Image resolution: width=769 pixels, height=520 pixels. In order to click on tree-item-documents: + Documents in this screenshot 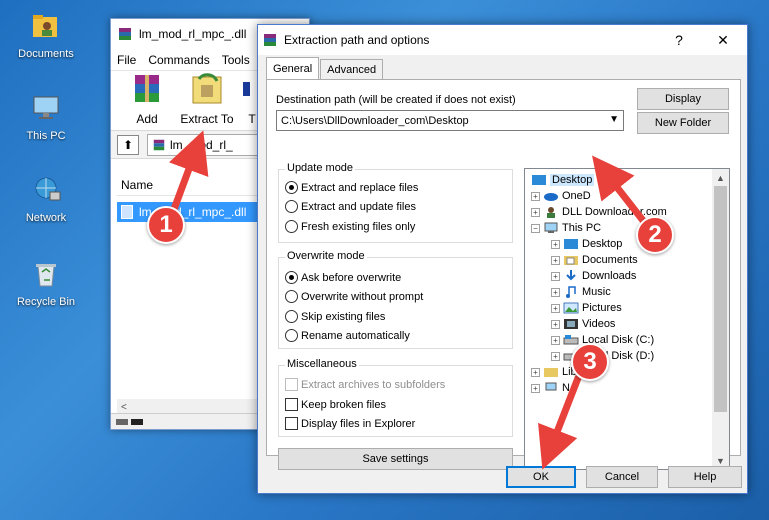, I will do `click(594, 260)`.